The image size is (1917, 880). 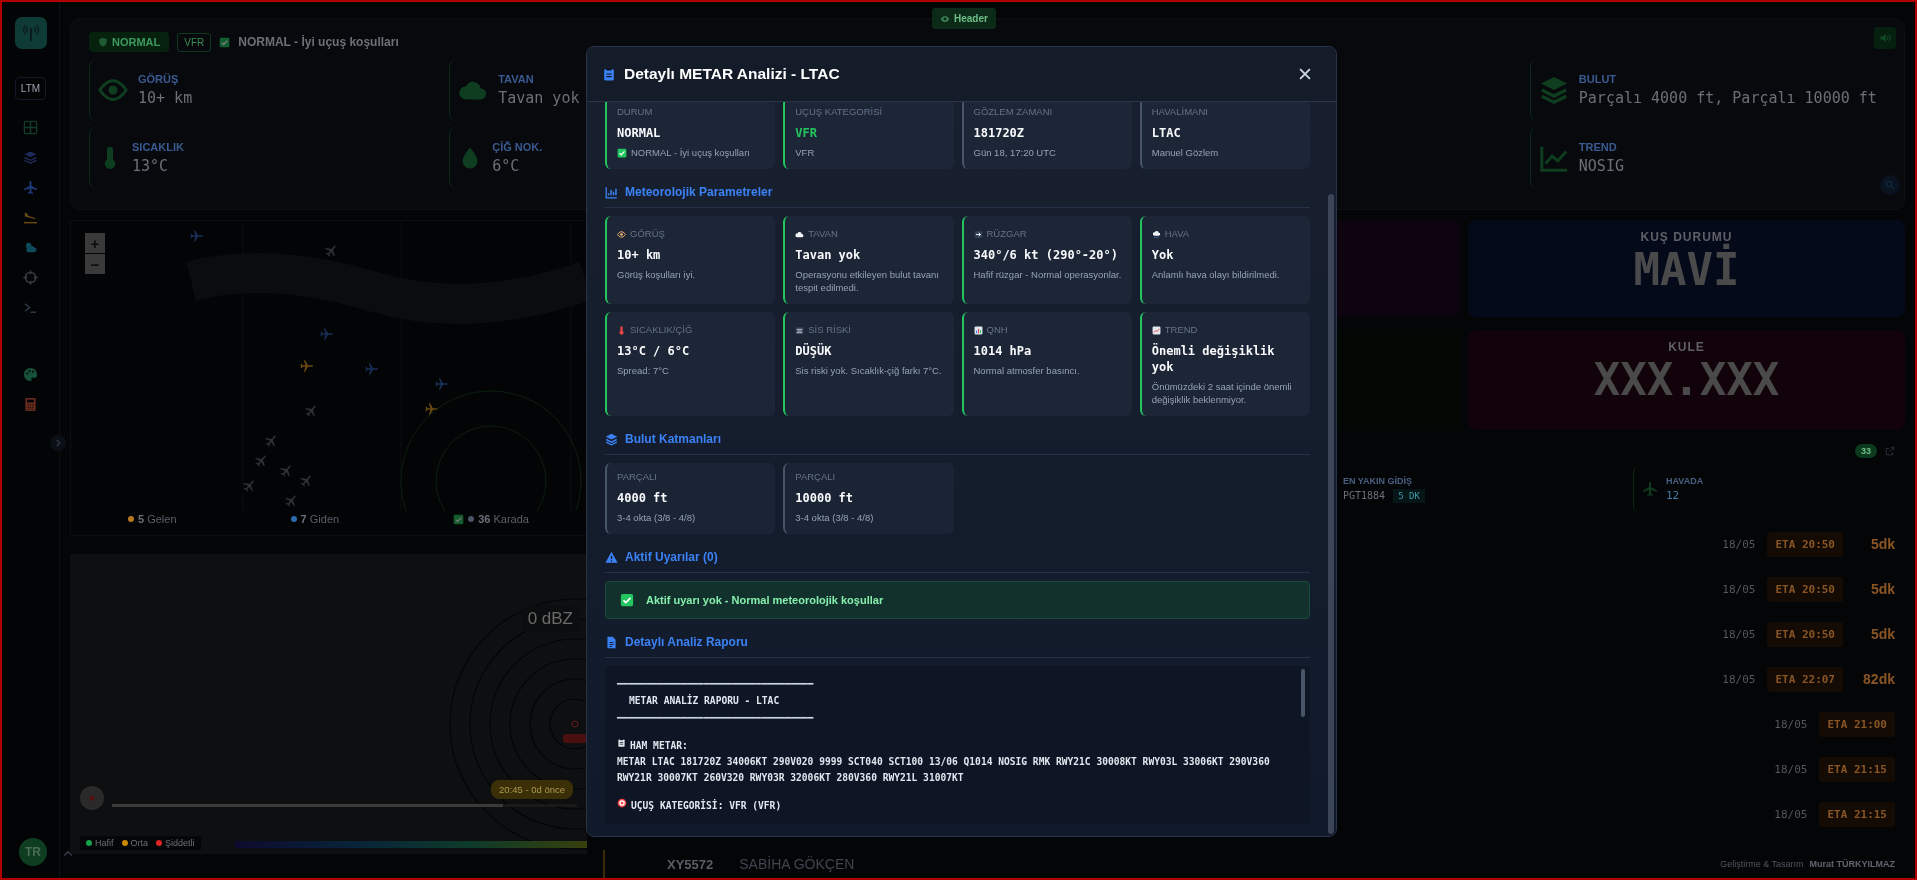 I want to click on external-link-icon, so click(x=1890, y=451).